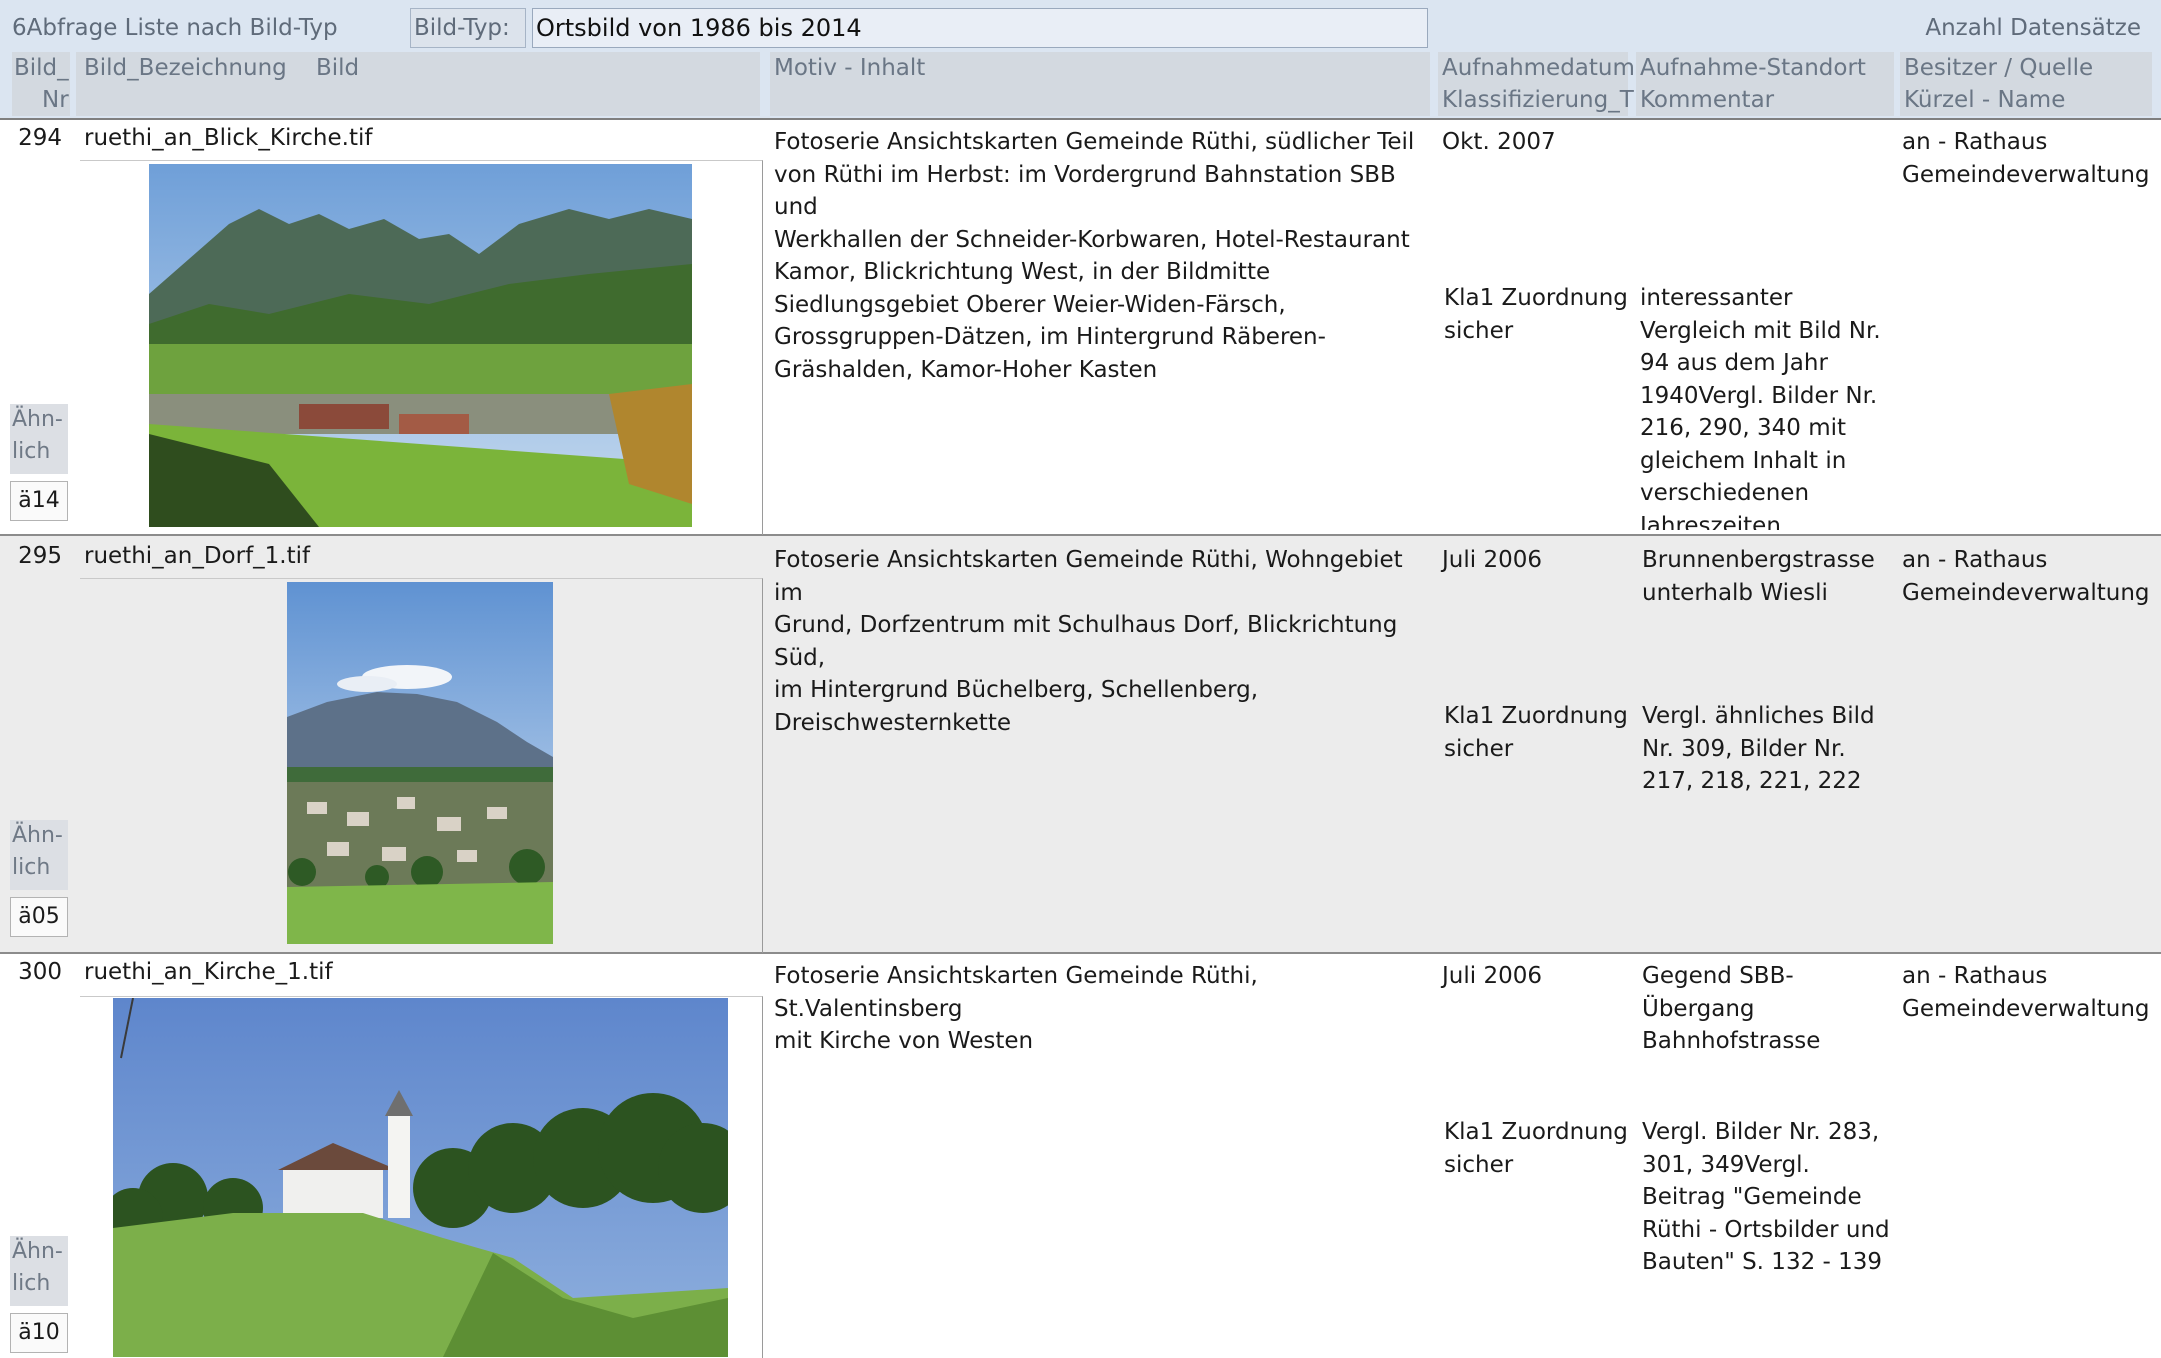 The height and width of the screenshot is (1358, 2161). What do you see at coordinates (420, 1177) in the screenshot?
I see `photo-church-hill` at bounding box center [420, 1177].